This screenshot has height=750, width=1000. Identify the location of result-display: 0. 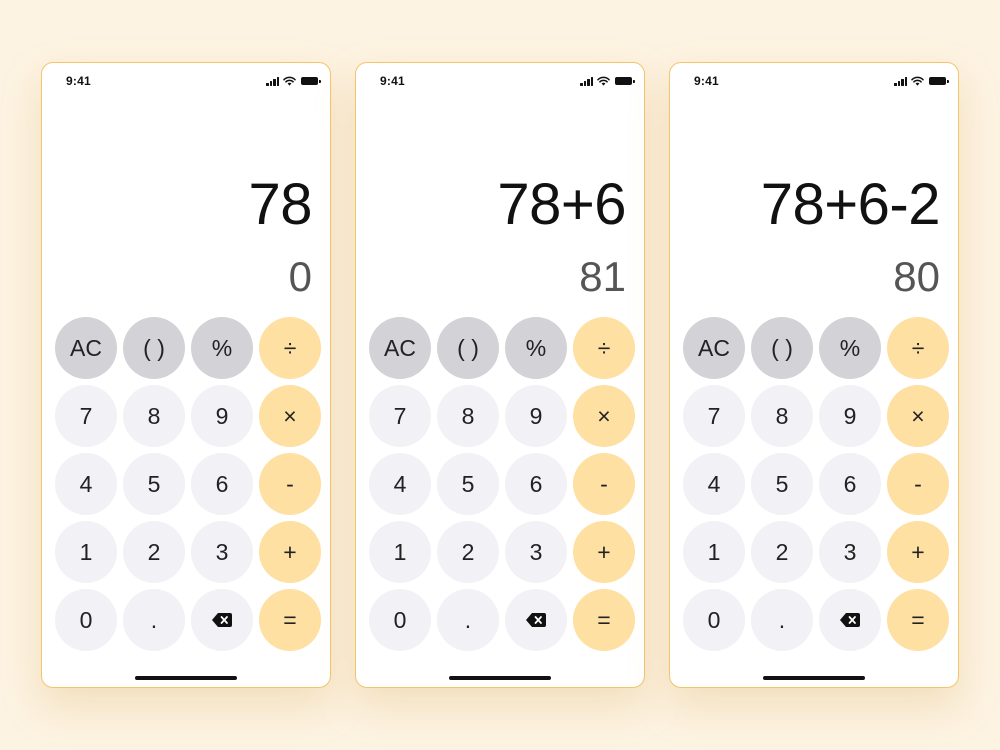
(300, 276).